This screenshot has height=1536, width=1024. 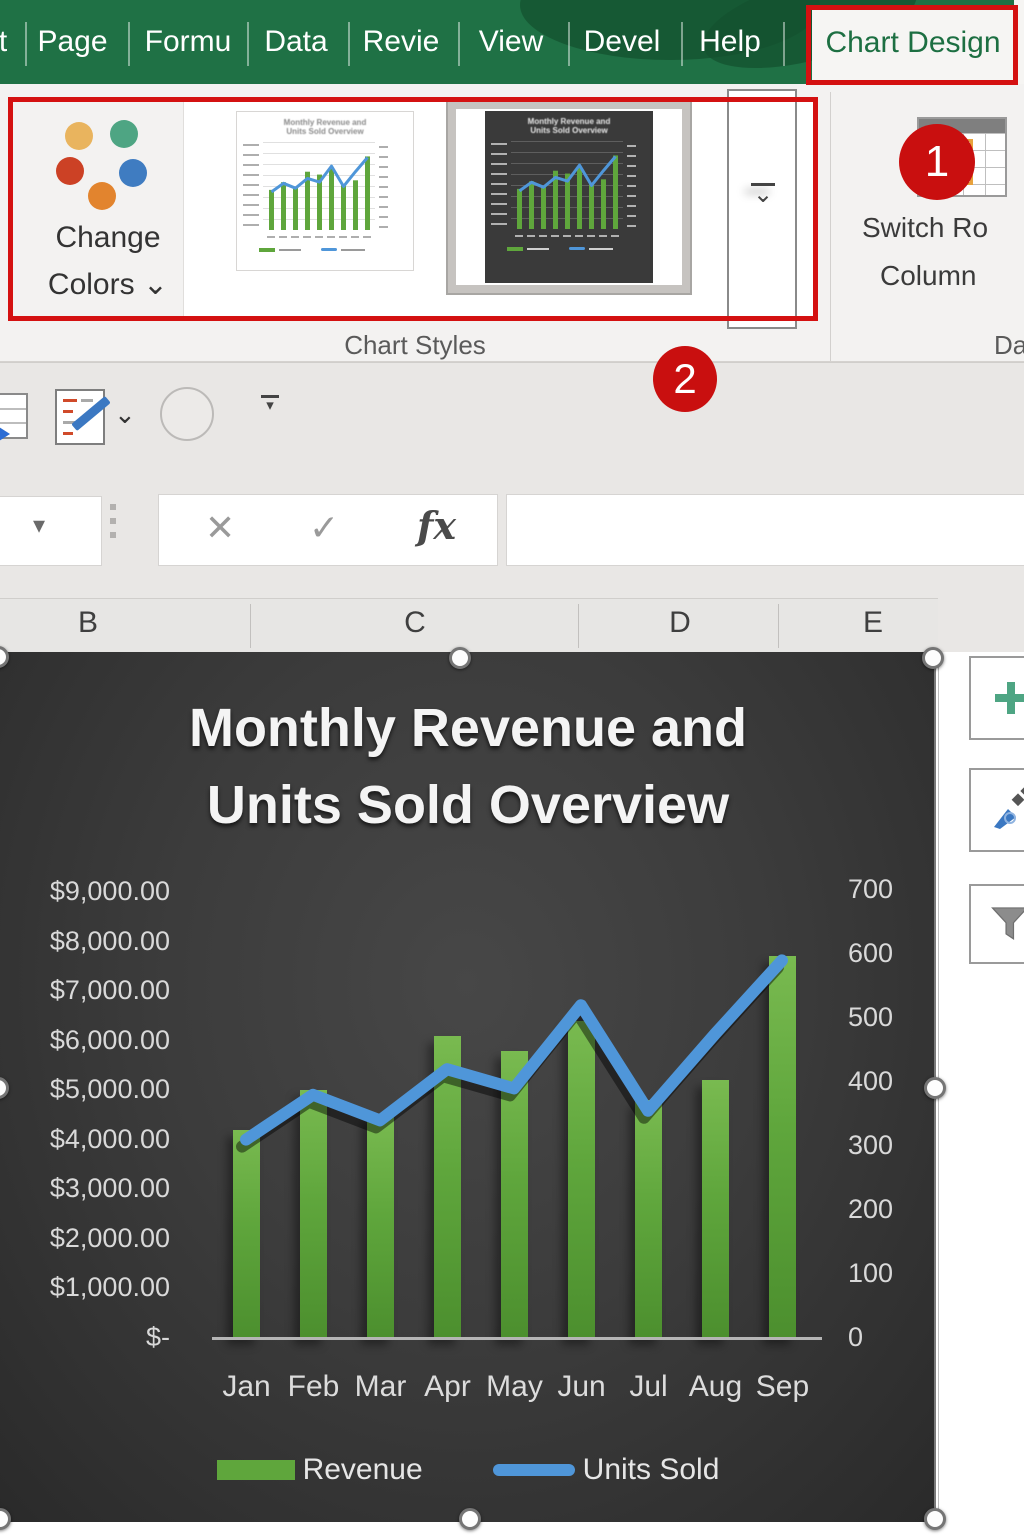 What do you see at coordinates (83, 417) in the screenshot?
I see `edit-form-icon` at bounding box center [83, 417].